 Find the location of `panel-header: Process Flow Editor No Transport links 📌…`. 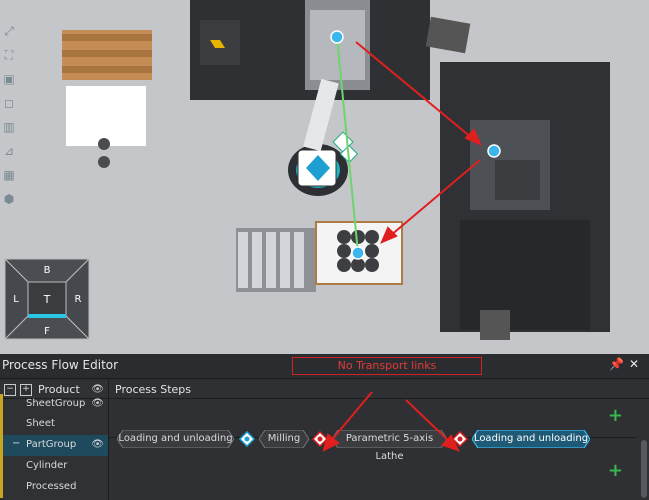

panel-header: Process Flow Editor No Transport links 📌… is located at coordinates (324, 366).